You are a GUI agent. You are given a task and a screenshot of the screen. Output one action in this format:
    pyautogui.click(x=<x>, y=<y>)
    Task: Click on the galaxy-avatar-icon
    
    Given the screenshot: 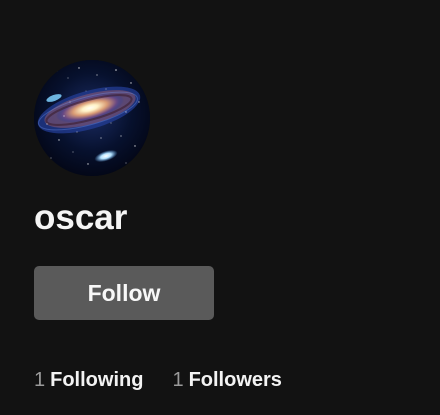 What is the action you would take?
    pyautogui.click(x=92, y=118)
    